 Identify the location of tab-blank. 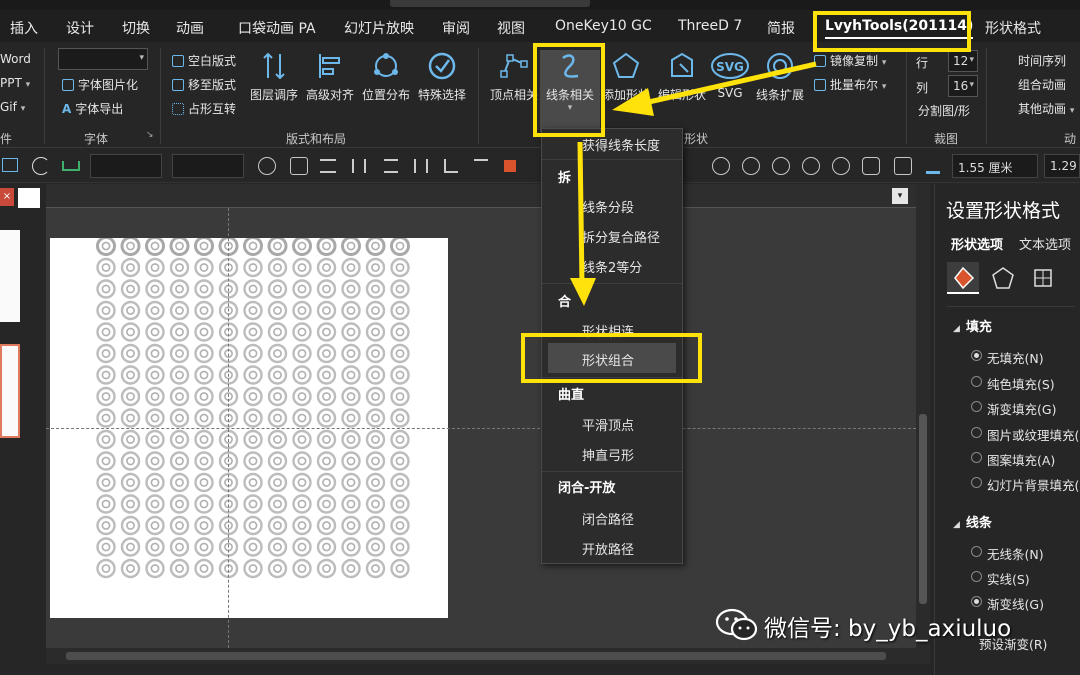
(29, 198).